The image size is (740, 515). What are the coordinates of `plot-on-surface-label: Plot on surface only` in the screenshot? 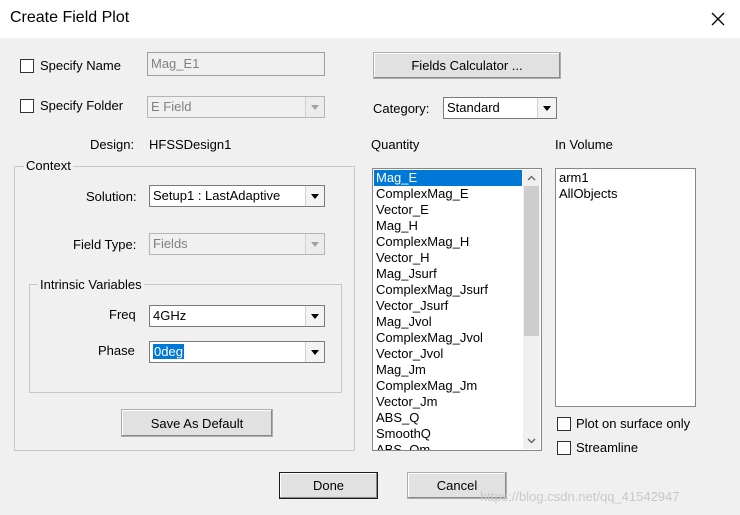 It's located at (633, 423).